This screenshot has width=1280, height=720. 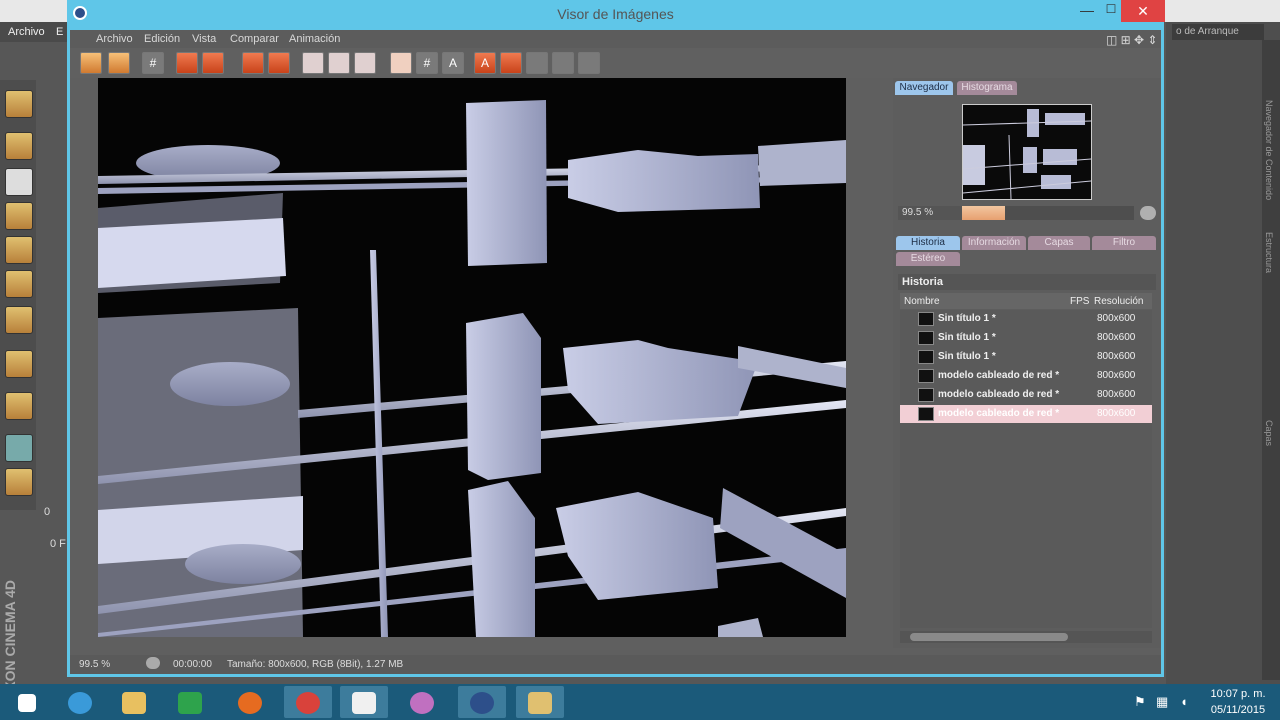 What do you see at coordinates (114, 39) in the screenshot?
I see `menu-archivo: Archivo` at bounding box center [114, 39].